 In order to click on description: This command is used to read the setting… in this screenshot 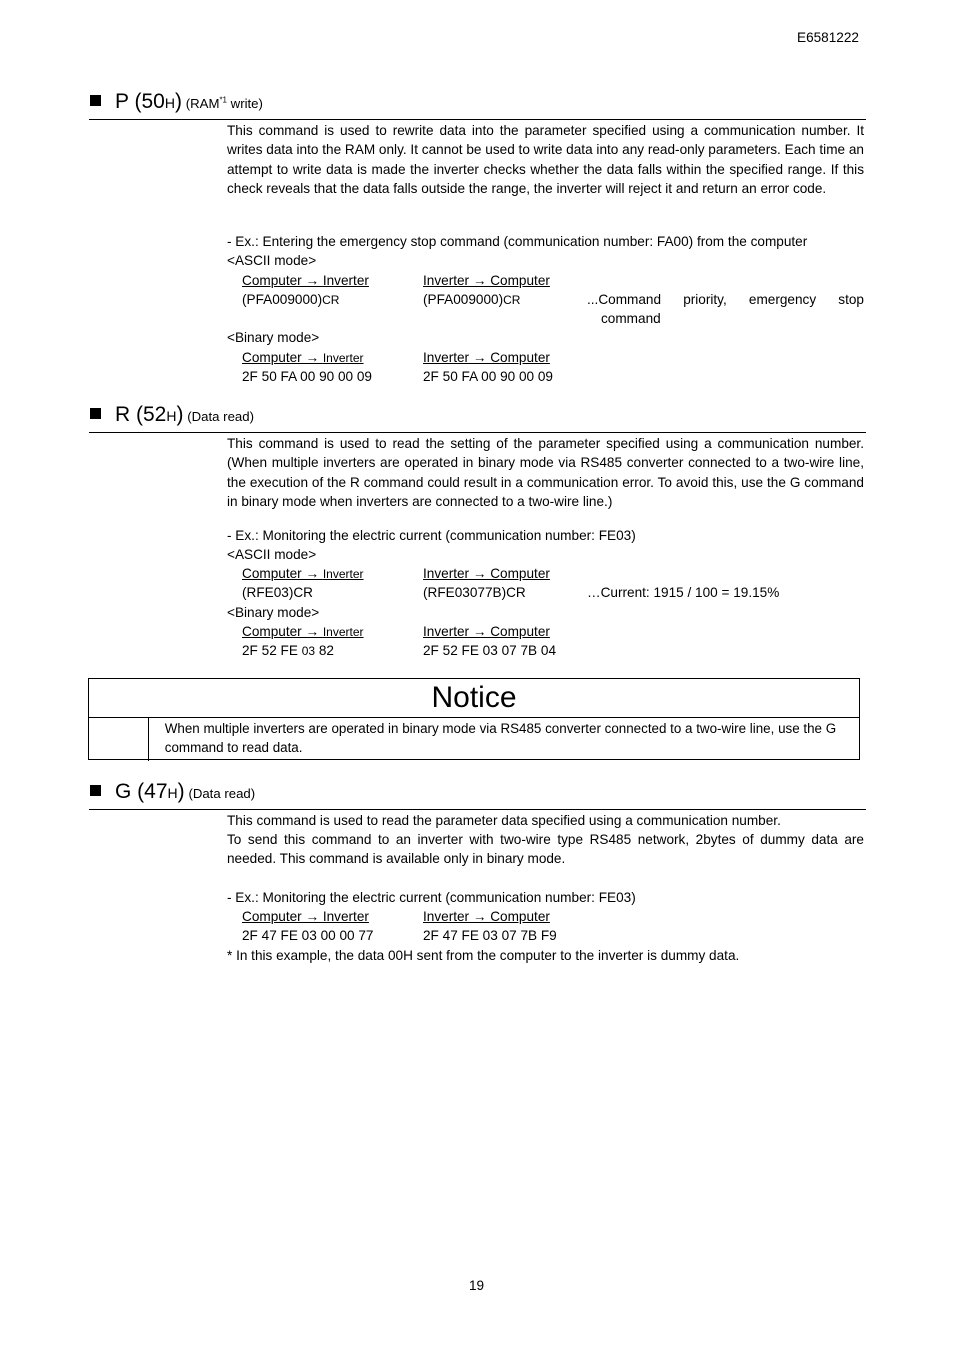, I will do `click(545, 473)`.